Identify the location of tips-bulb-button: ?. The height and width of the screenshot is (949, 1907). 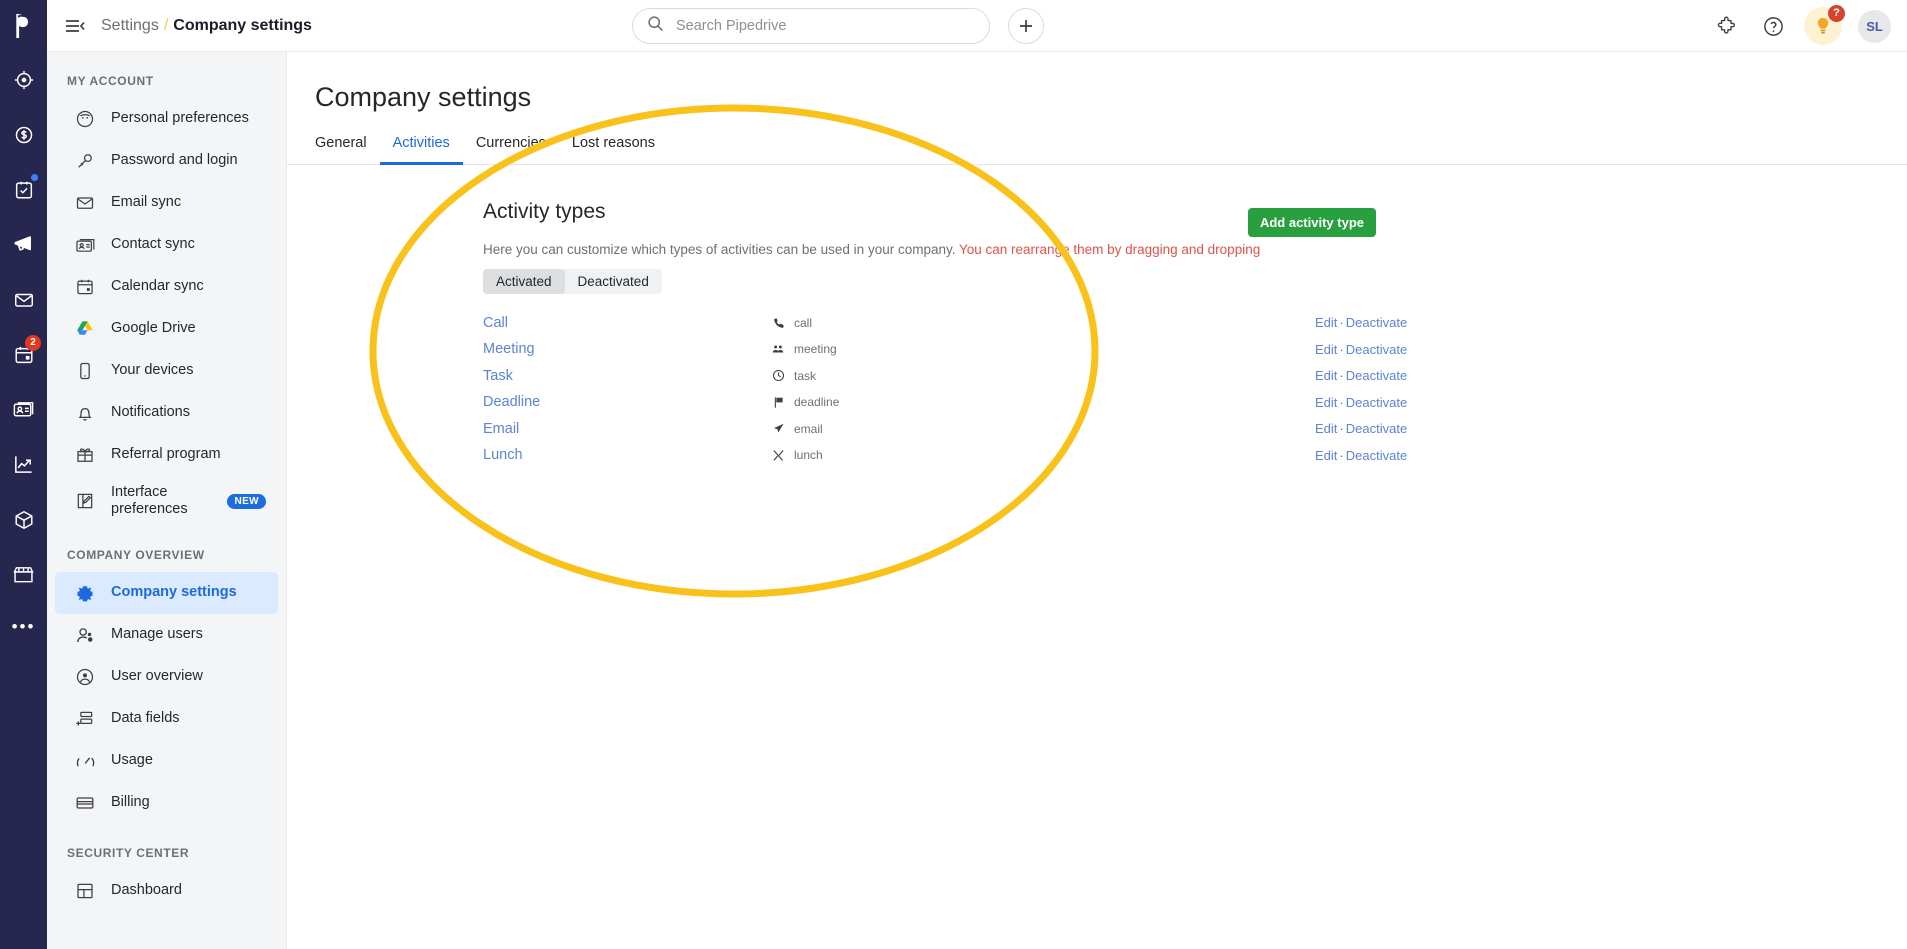
(1824, 25).